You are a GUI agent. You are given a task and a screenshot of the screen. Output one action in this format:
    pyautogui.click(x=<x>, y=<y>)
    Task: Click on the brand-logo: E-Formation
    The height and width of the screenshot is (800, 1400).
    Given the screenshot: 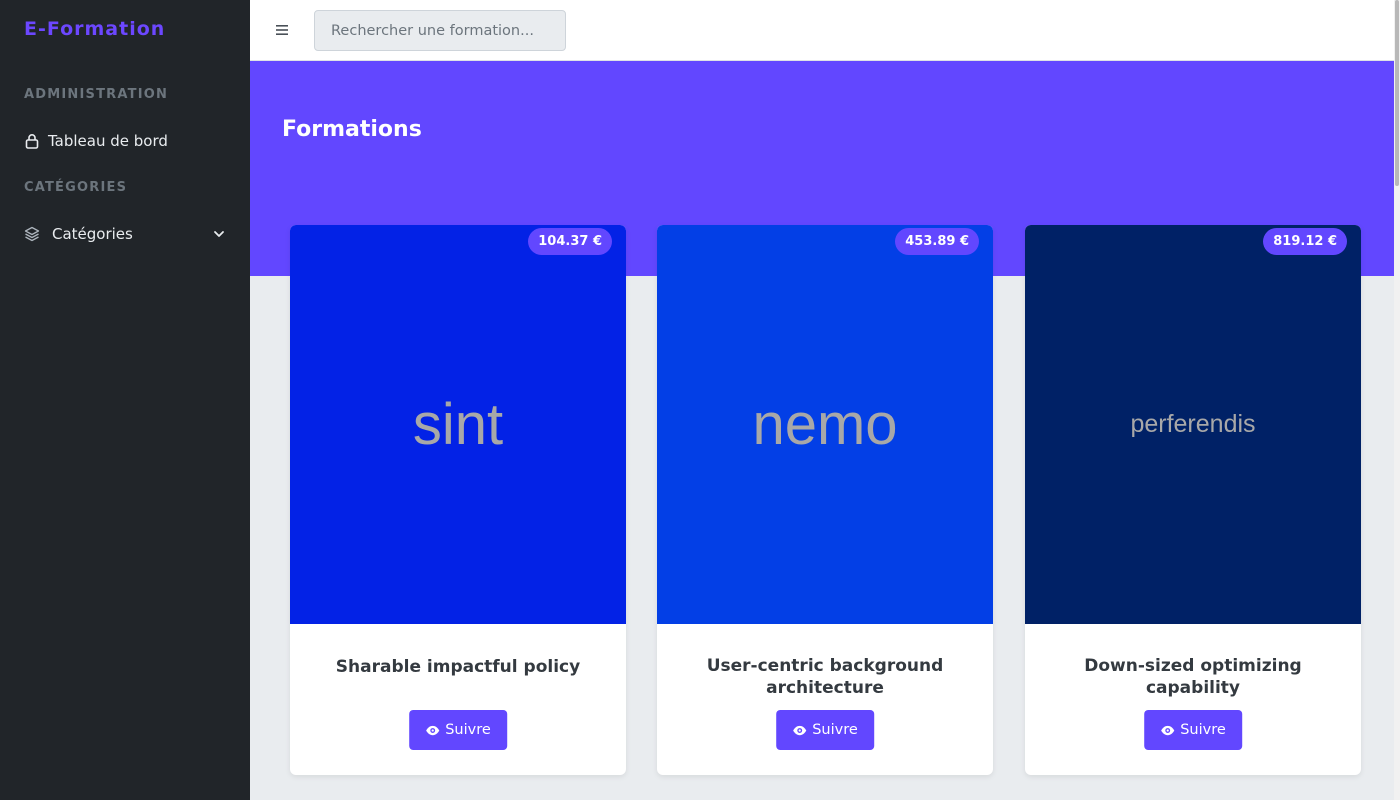 What is the action you would take?
    pyautogui.click(x=94, y=29)
    